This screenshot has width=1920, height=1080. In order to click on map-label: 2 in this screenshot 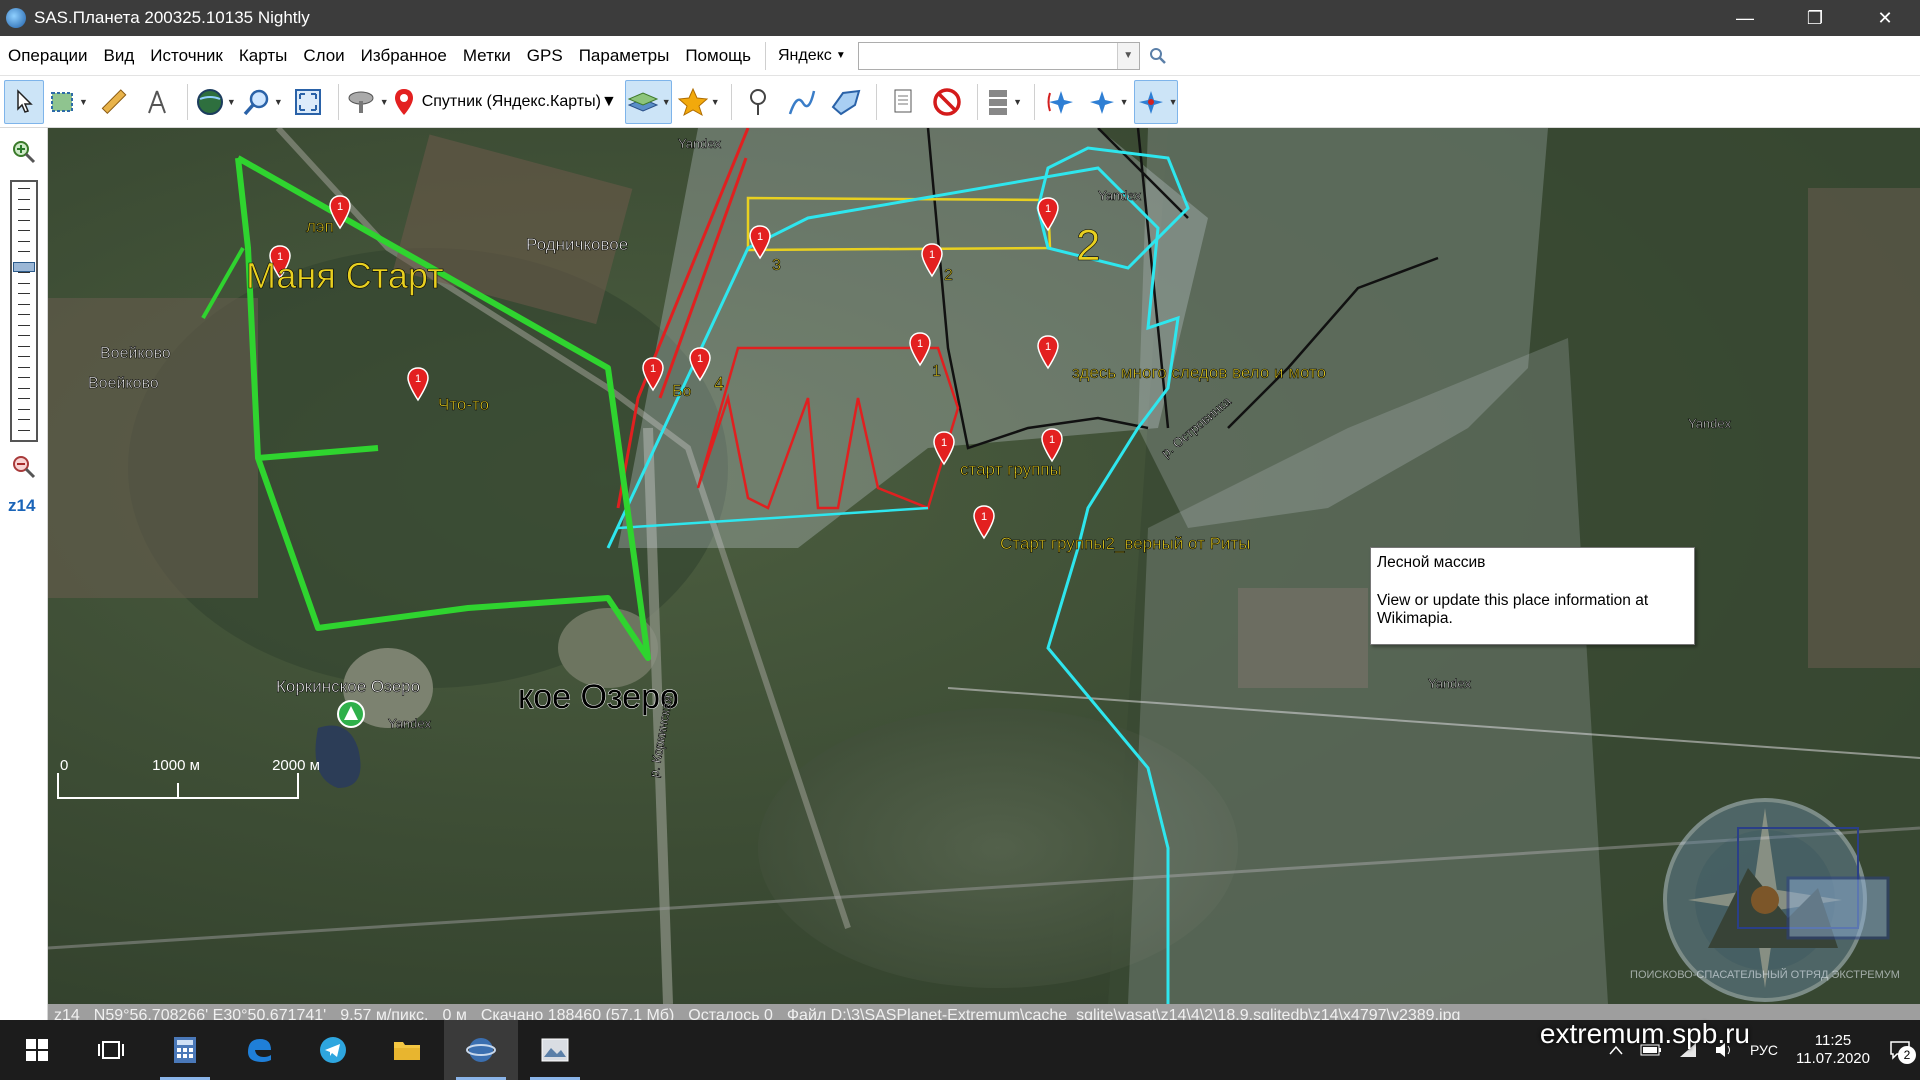, I will do `click(1088, 245)`.